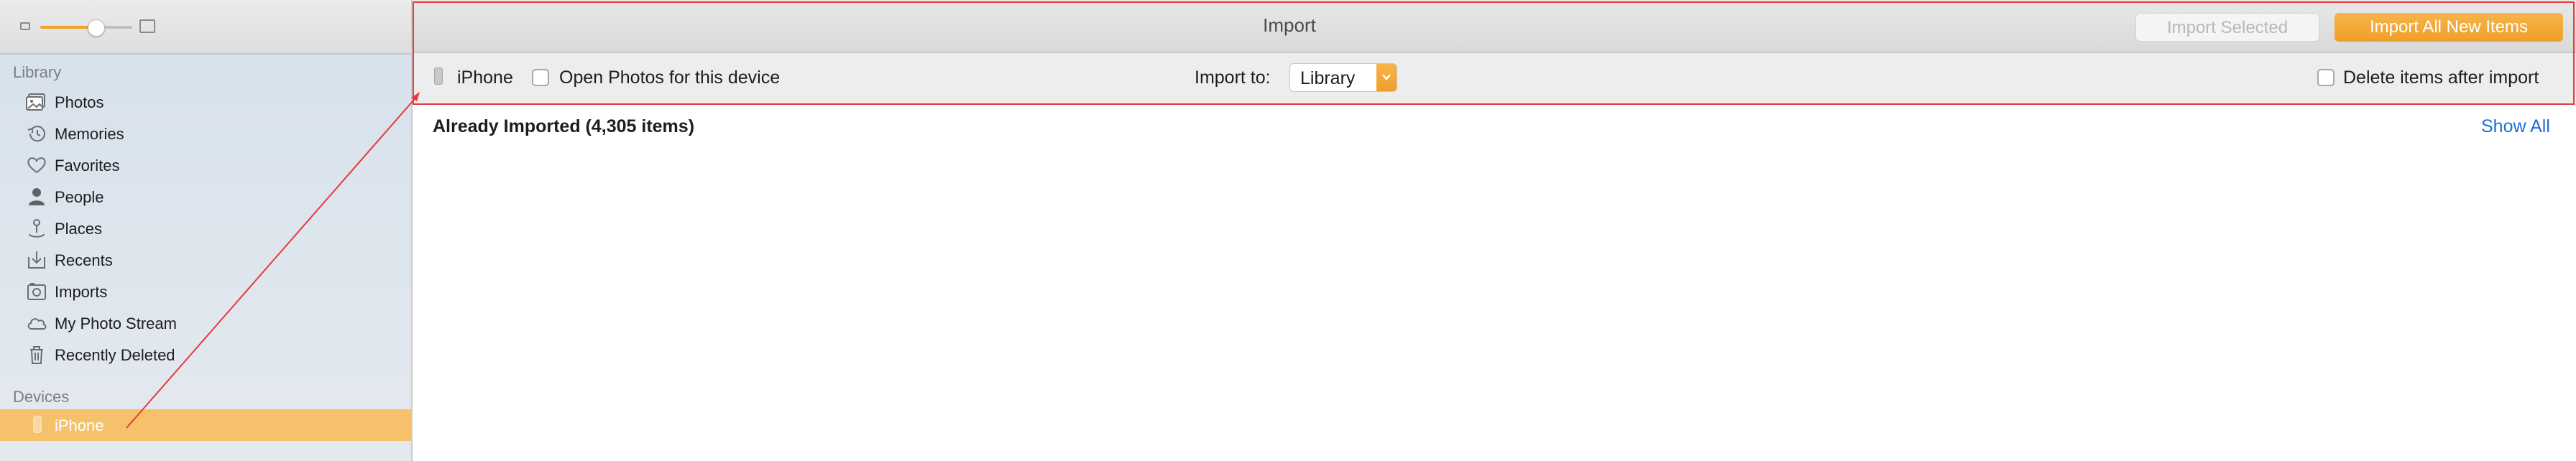 This screenshot has width=2576, height=461. Describe the element at coordinates (79, 425) in the screenshot. I see `sidebar-item-label: iPhone` at that location.